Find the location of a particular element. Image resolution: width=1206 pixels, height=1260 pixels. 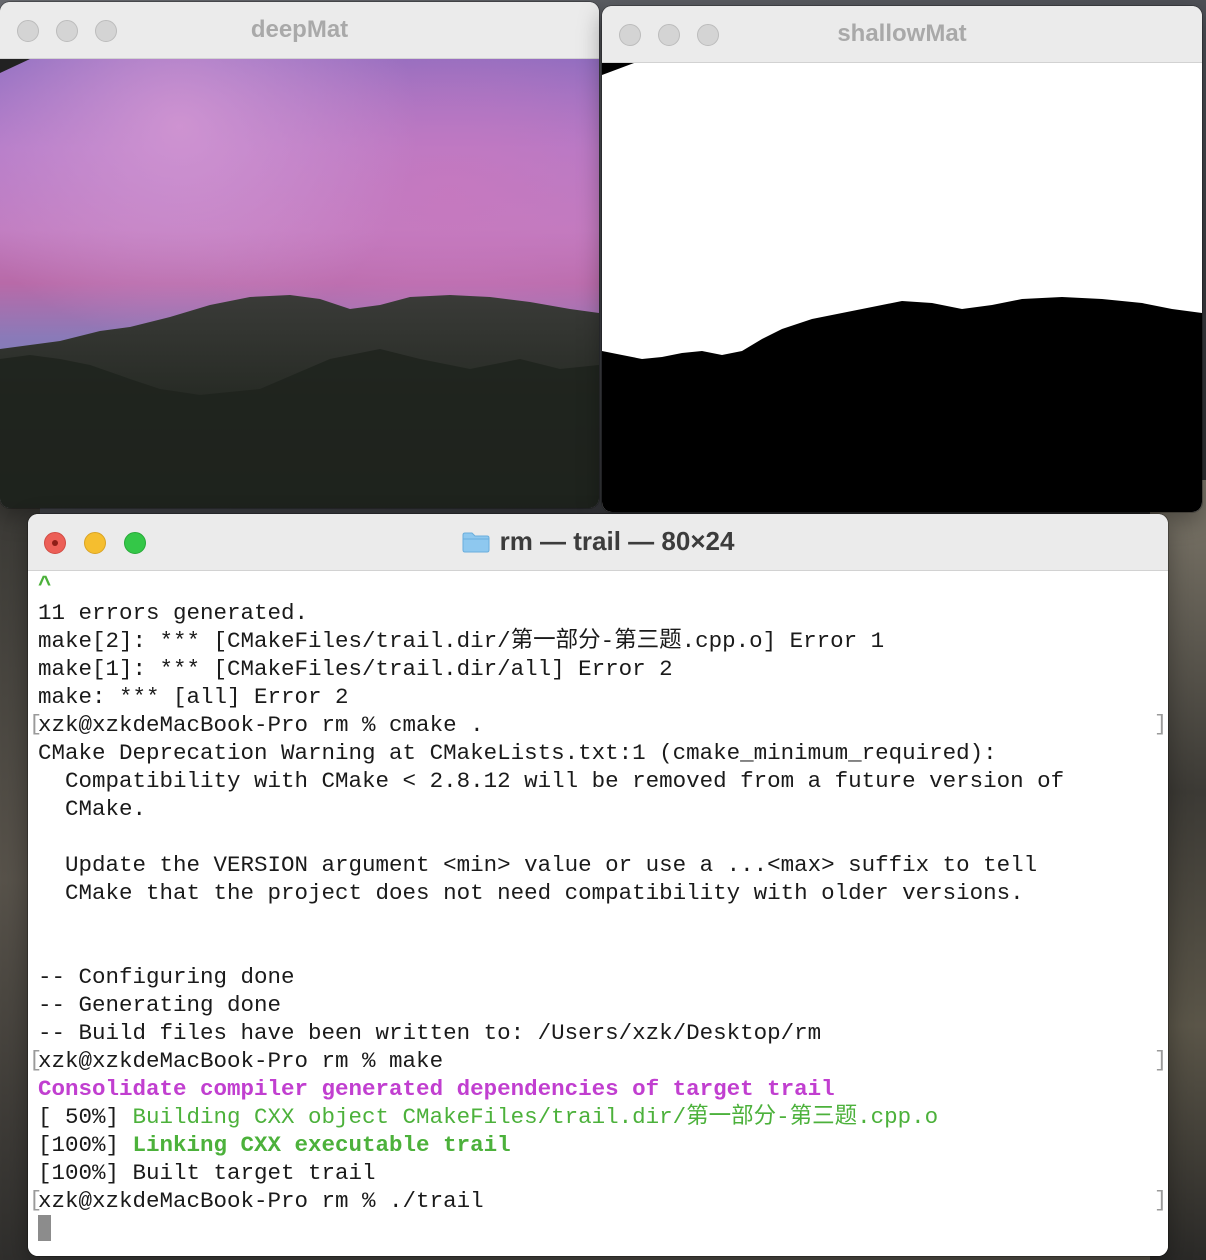

terminal-line-text: -- Configuring done is located at coordinates (166, 977).